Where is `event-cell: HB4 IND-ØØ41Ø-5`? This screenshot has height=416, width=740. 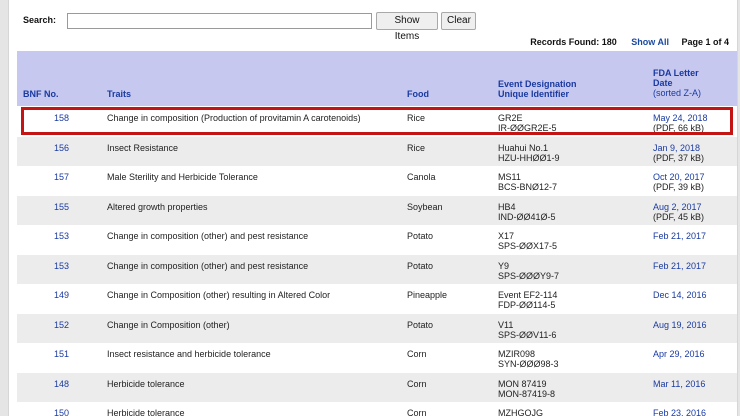
event-cell: HB4 IND-ØØ41Ø-5 is located at coordinates (527, 212).